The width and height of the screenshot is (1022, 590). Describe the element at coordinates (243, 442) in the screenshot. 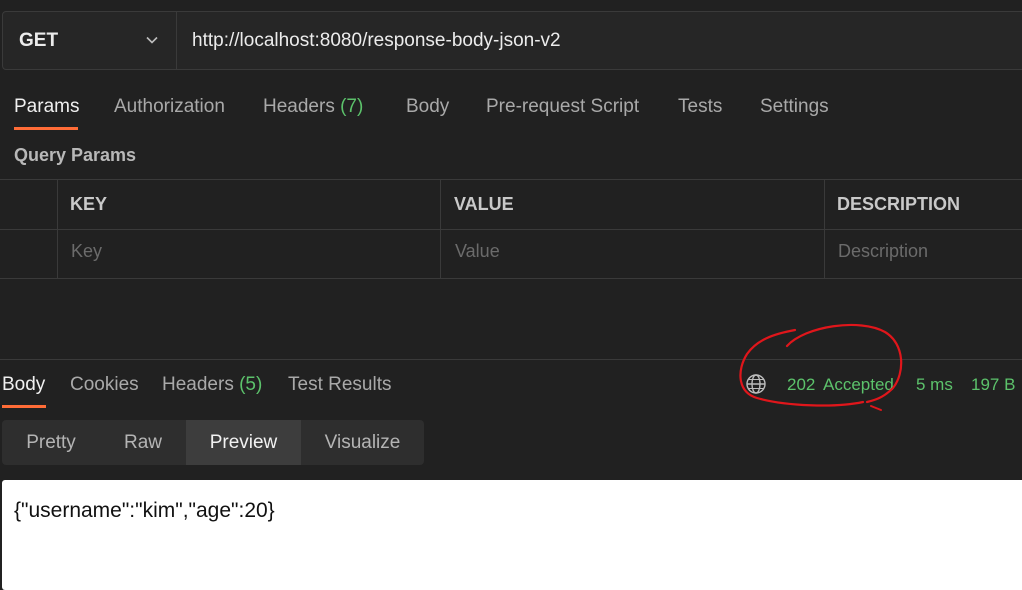

I see `view-preview-button: Preview` at that location.